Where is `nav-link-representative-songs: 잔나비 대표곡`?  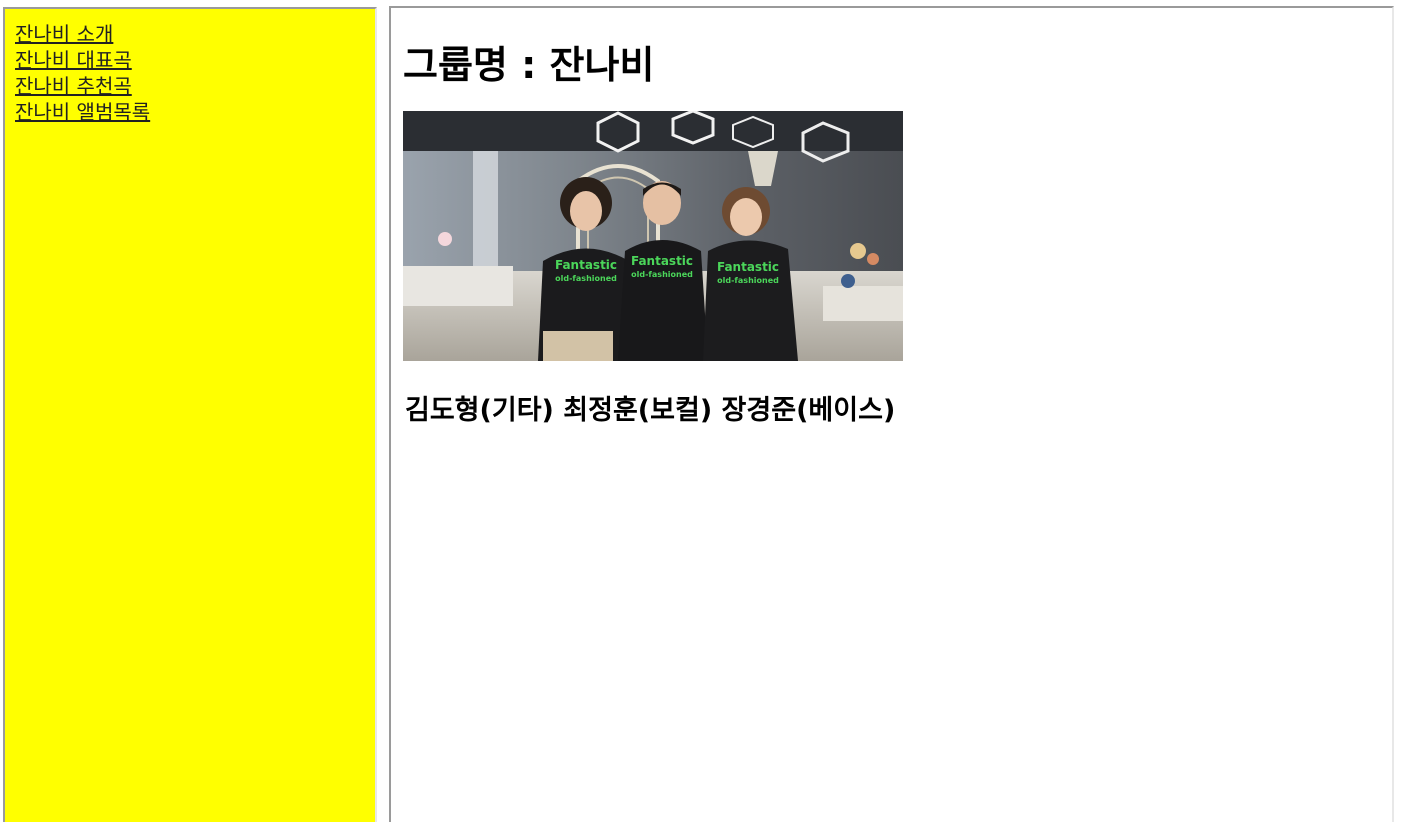 nav-link-representative-songs: 잔나비 대표곡 is located at coordinates (73, 60).